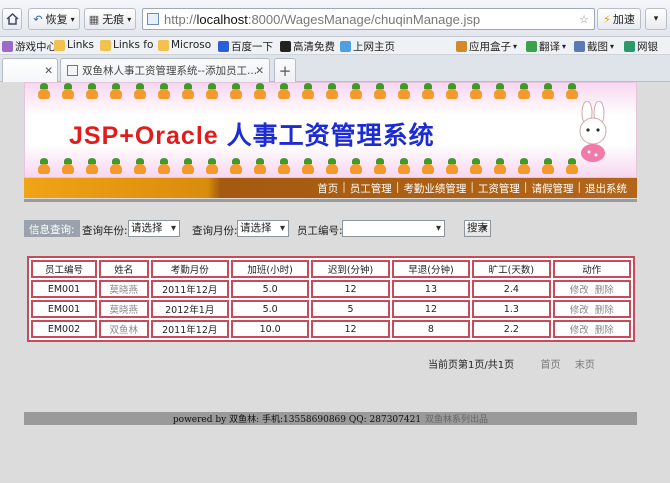  I want to click on bookmark-bank: 网银, so click(641, 46).